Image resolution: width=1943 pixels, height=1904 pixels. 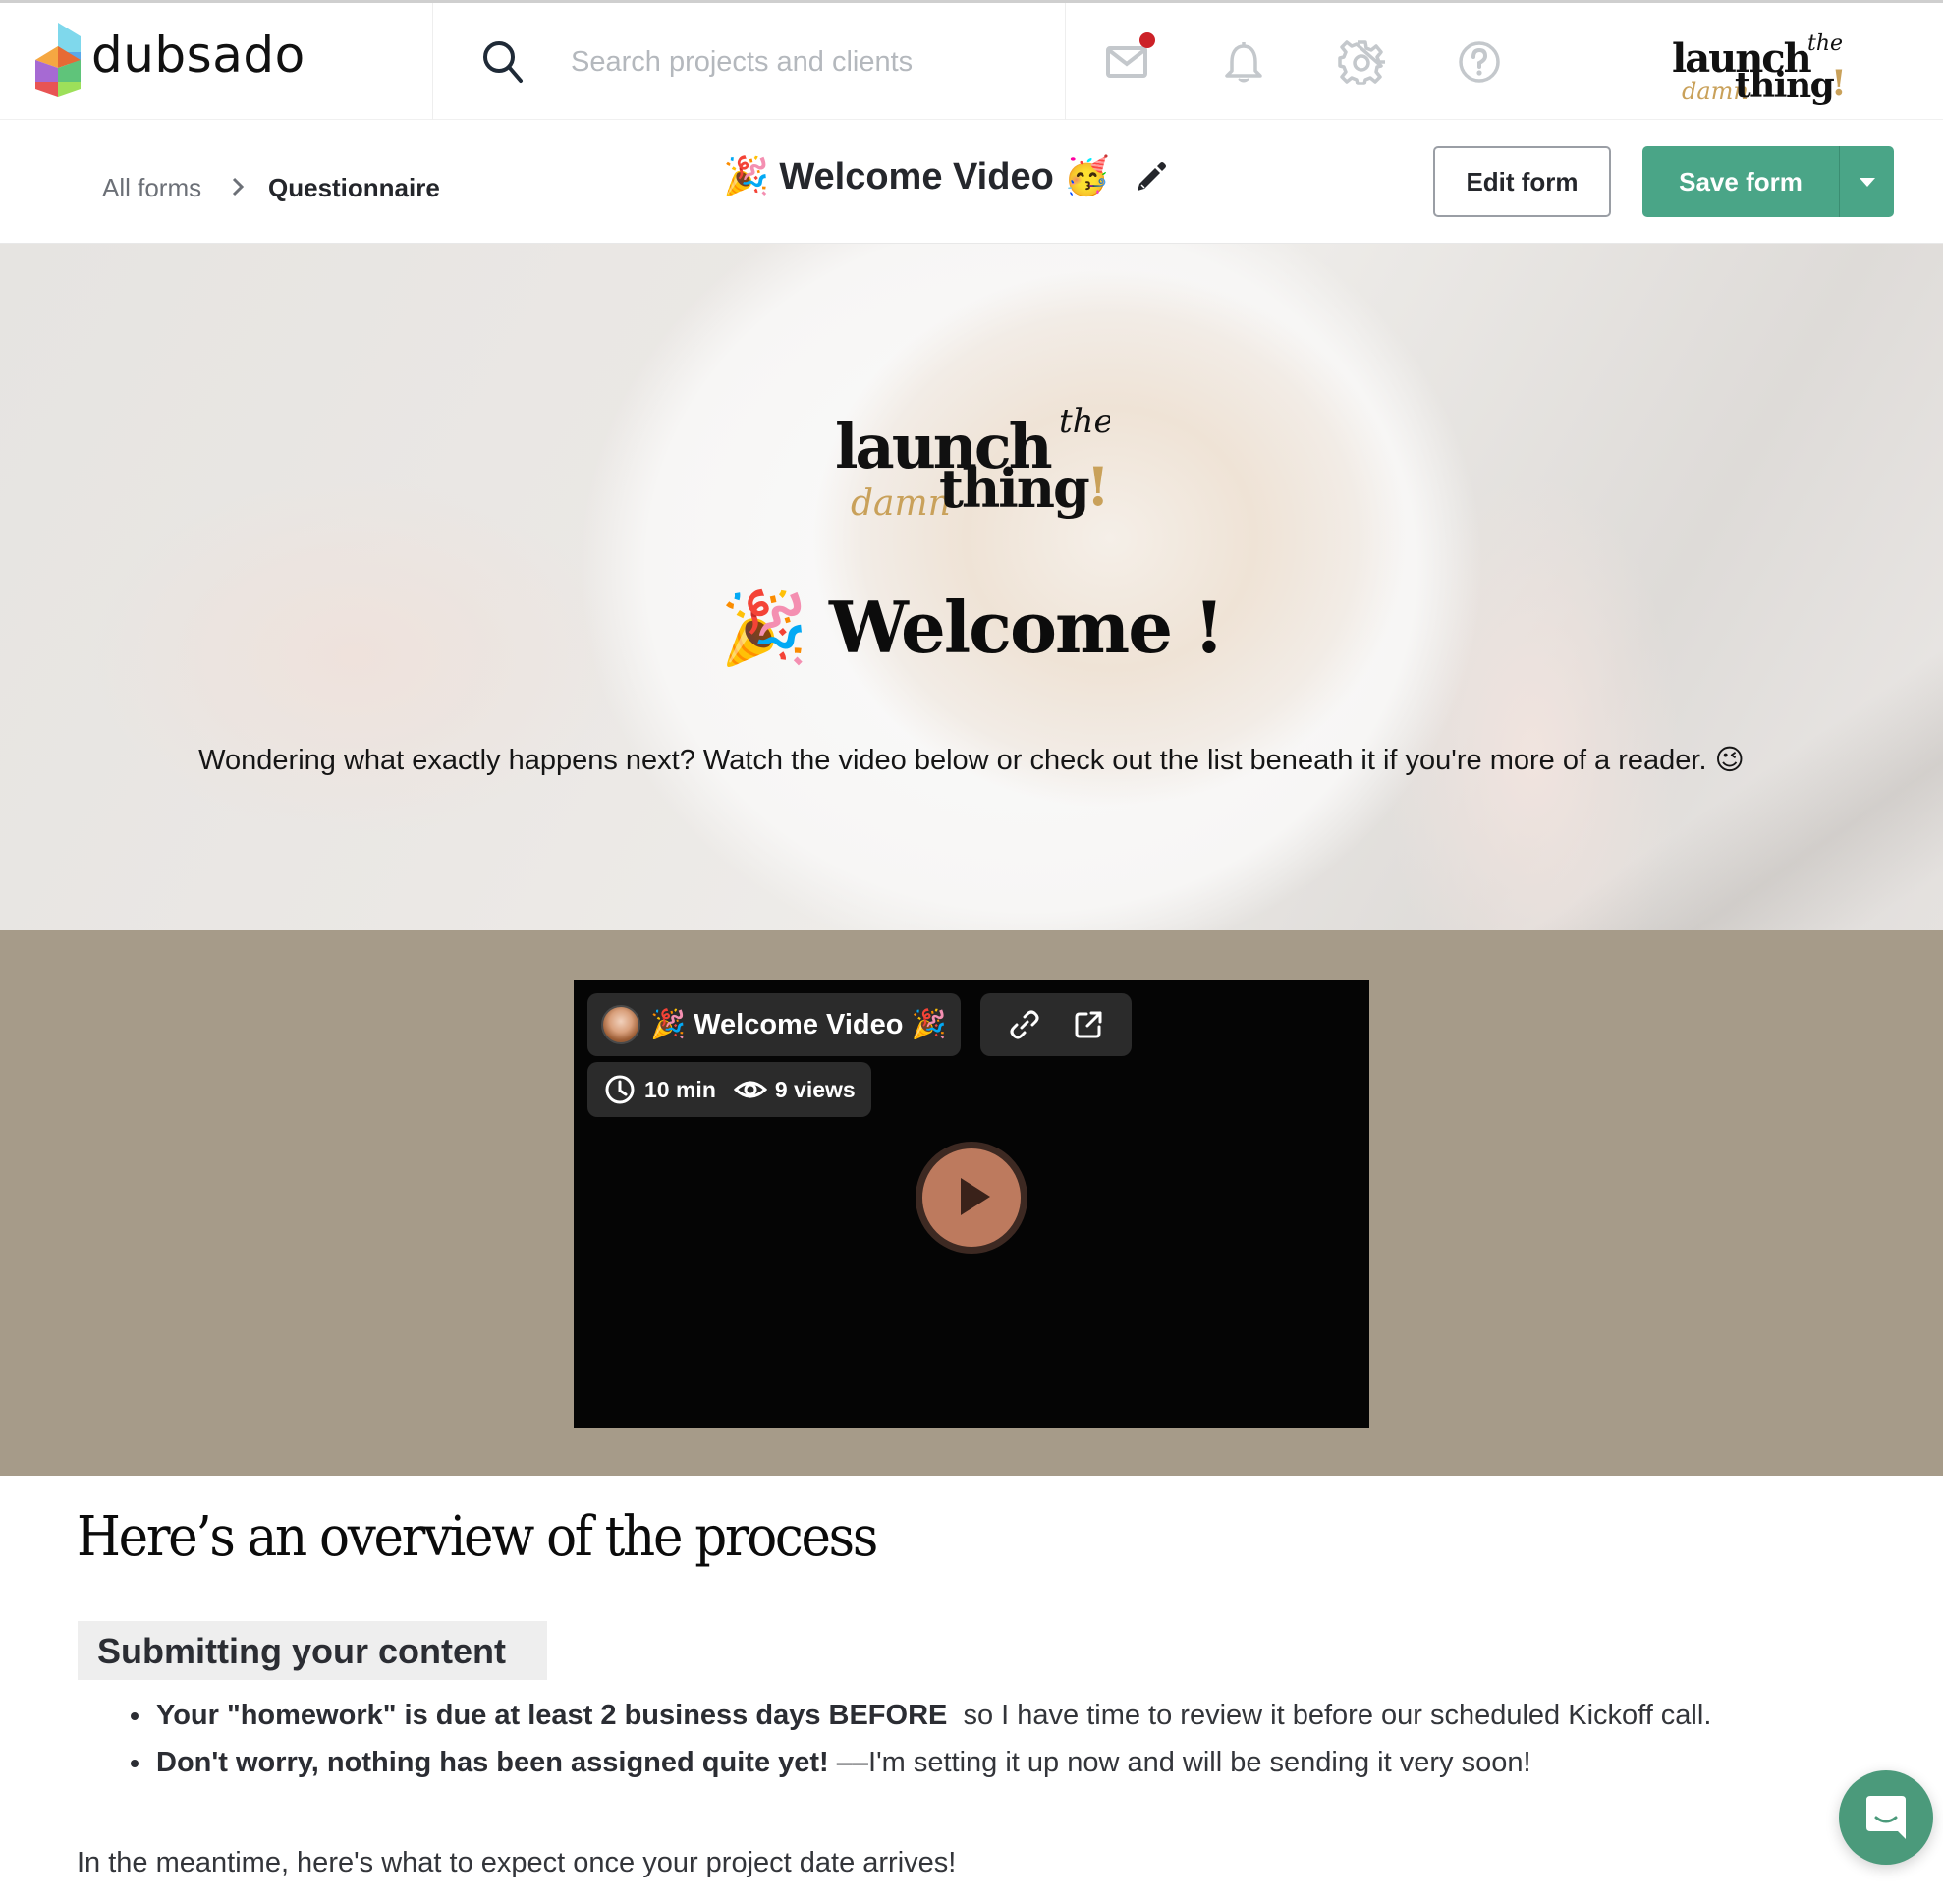 What do you see at coordinates (1056, 1024) in the screenshot?
I see `video-actions` at bounding box center [1056, 1024].